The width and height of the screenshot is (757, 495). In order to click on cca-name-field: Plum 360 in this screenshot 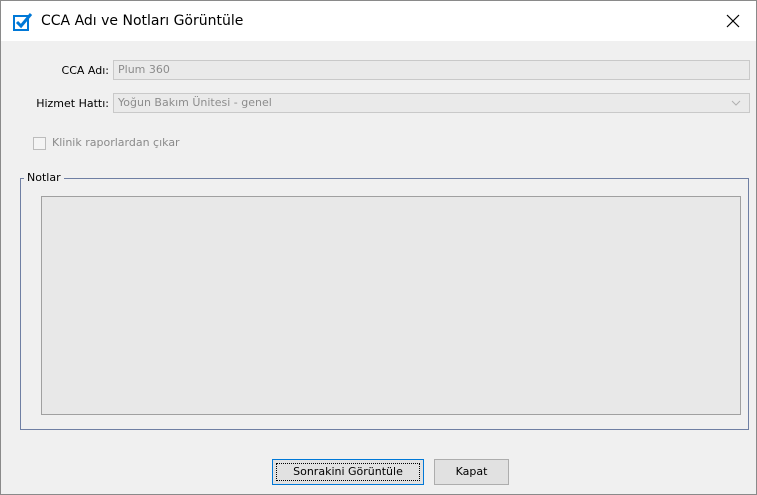, I will do `click(431, 70)`.